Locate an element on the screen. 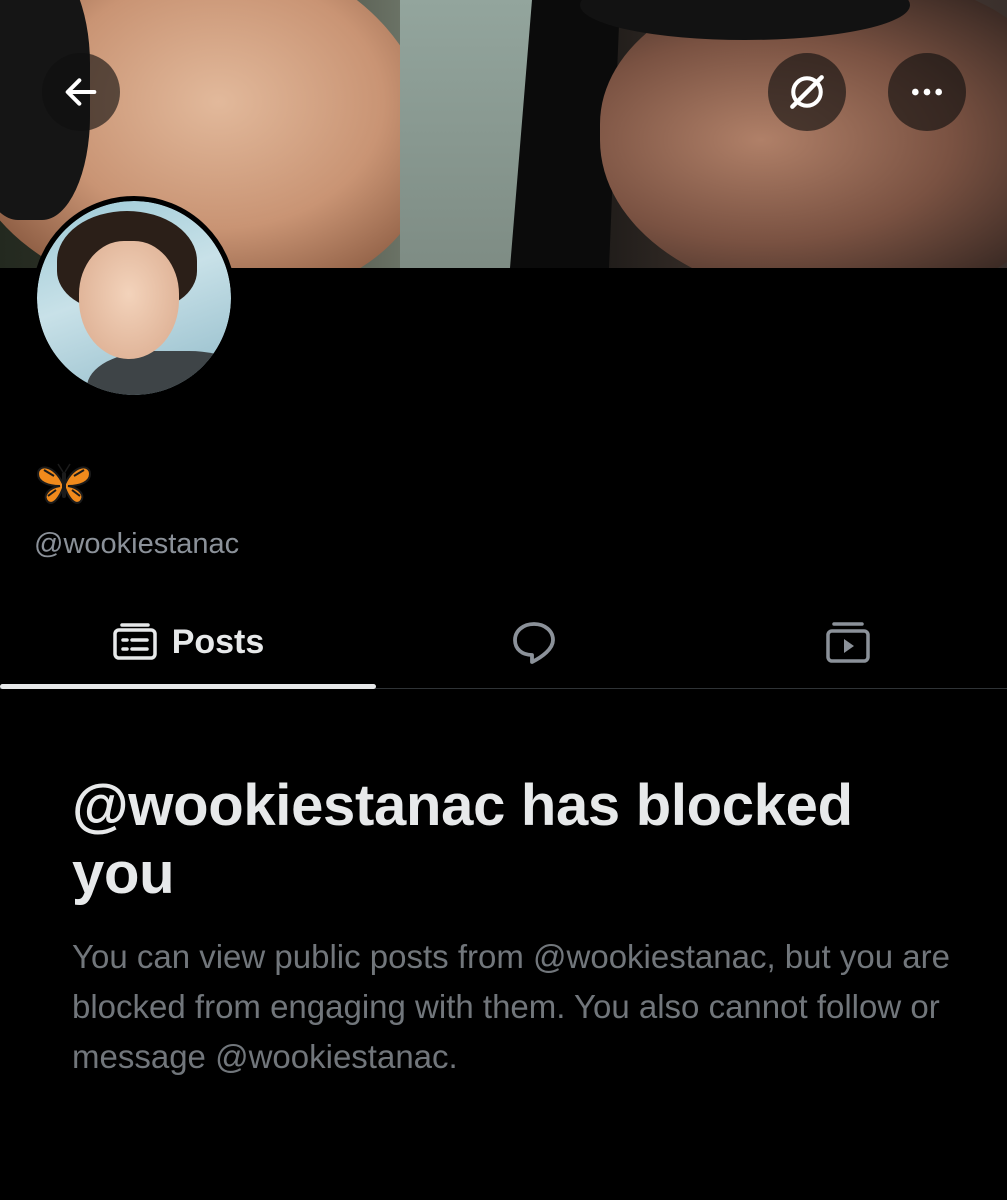 The width and height of the screenshot is (1007, 1200). blocked-title: @wookiestanac has blocked you is located at coordinates (462, 839).